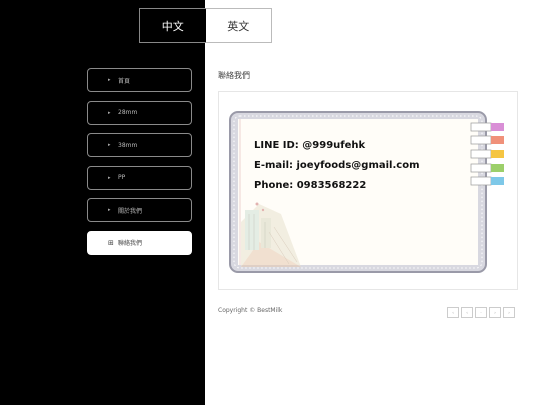 Image resolution: width=540 pixels, height=405 pixels. Describe the element at coordinates (139, 177) in the screenshot. I see `sidebar-item-pp: ▸ PP` at that location.